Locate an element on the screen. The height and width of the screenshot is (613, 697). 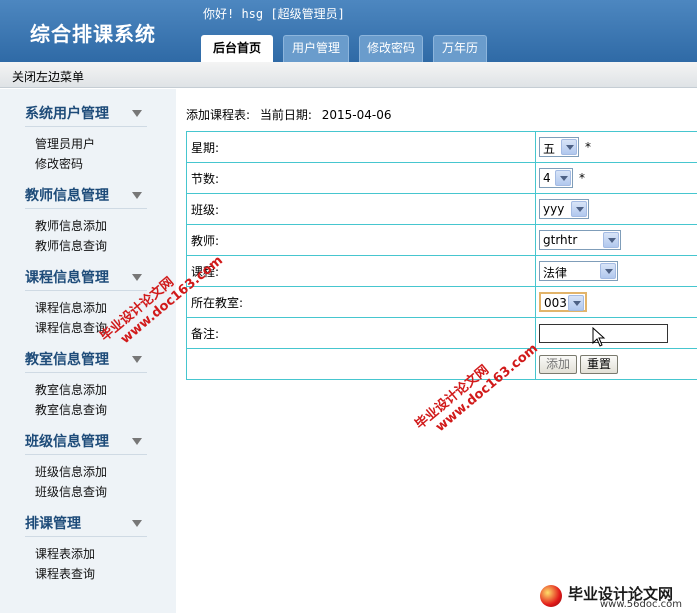
form-row: 教师: gtrhtr is located at coordinates (441, 240).